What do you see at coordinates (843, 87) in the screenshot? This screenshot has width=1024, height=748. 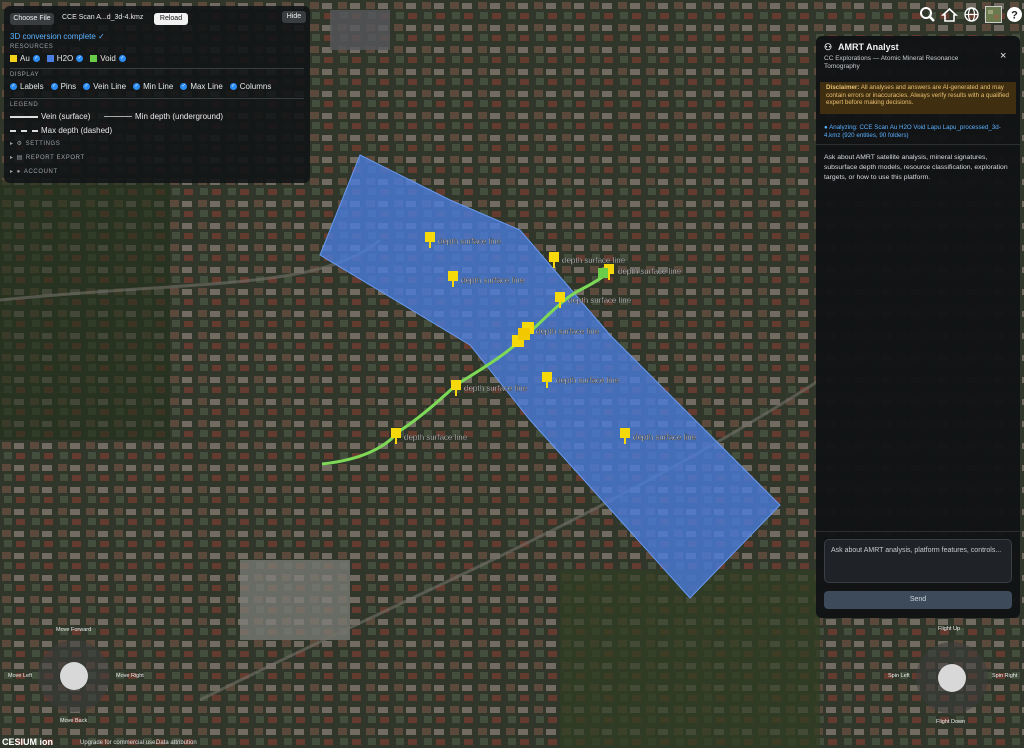 I see `disclaimer-bold: Disclaimer:` at bounding box center [843, 87].